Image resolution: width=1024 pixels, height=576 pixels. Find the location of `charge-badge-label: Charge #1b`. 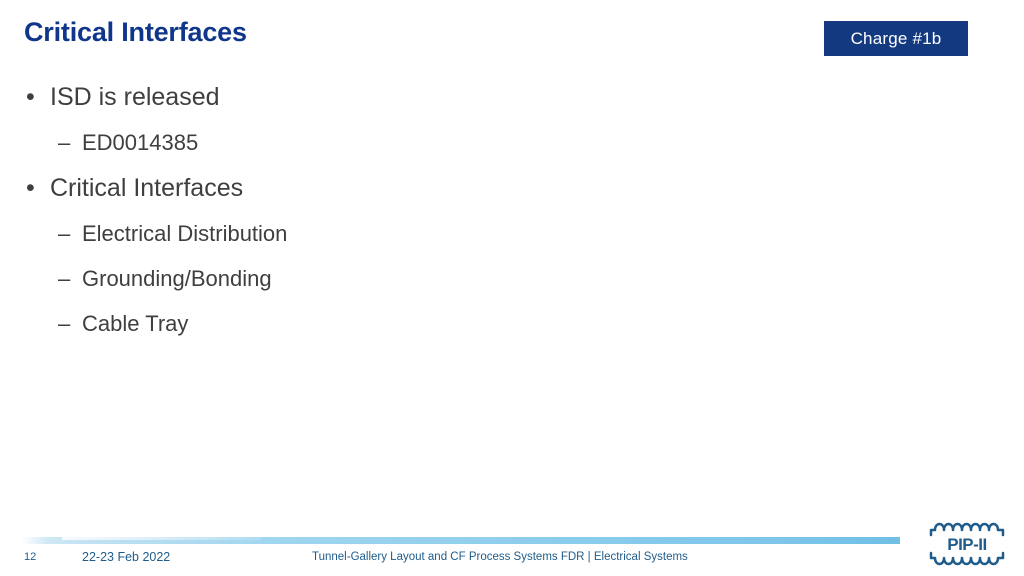

charge-badge-label: Charge #1b is located at coordinates (896, 38).